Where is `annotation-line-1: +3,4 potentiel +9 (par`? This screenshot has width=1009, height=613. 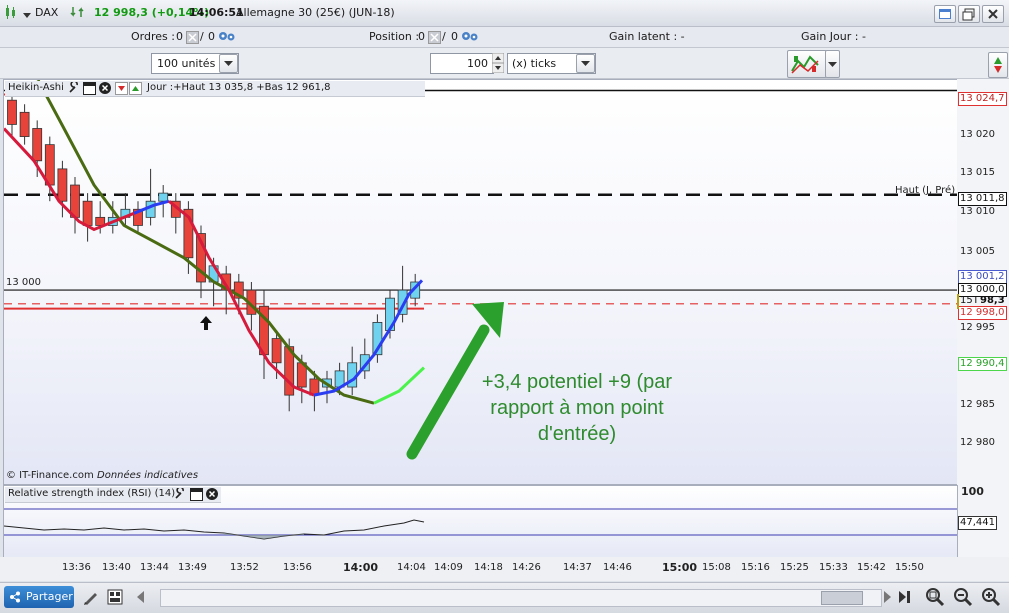
annotation-line-1: +3,4 potentiel +9 (par is located at coordinates (577, 382).